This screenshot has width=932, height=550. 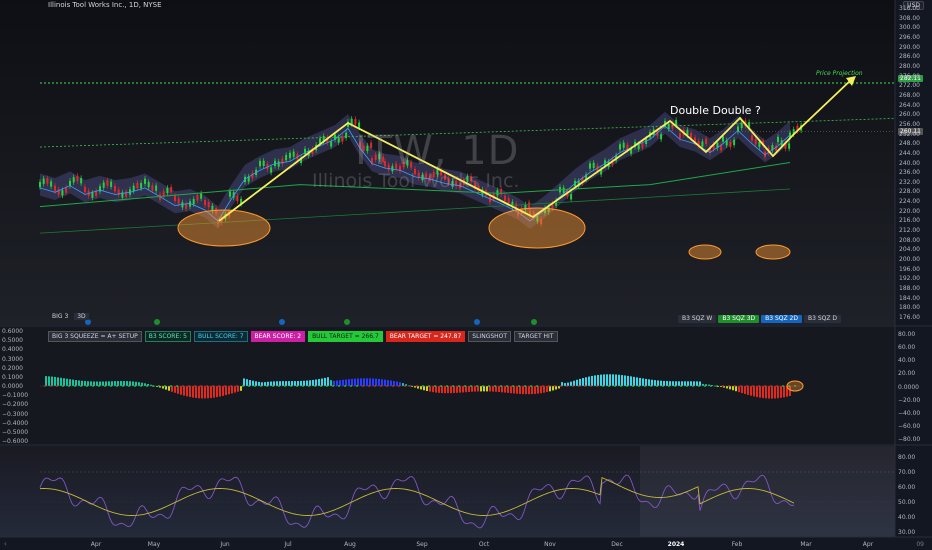 What do you see at coordinates (909, 144) in the screenshot?
I see `price-tick: 248.00` at bounding box center [909, 144].